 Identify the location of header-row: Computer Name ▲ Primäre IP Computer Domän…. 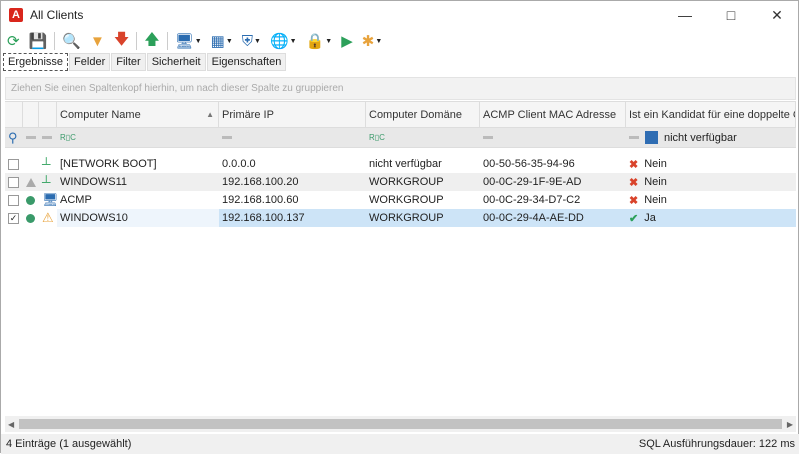
(400, 114).